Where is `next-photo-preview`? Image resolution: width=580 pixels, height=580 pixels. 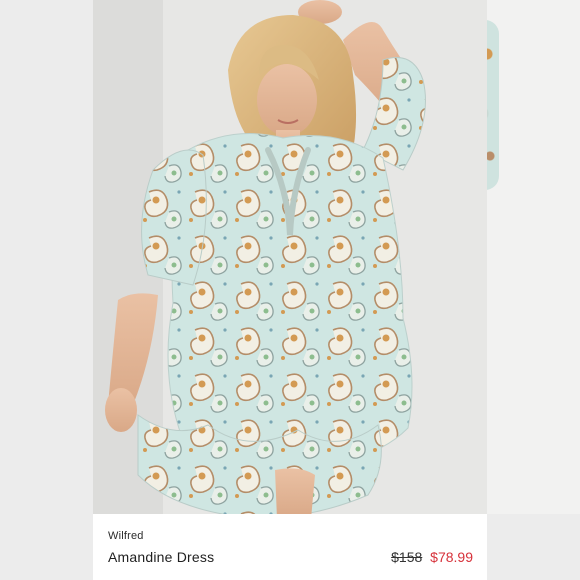
next-photo-preview is located at coordinates (533, 257).